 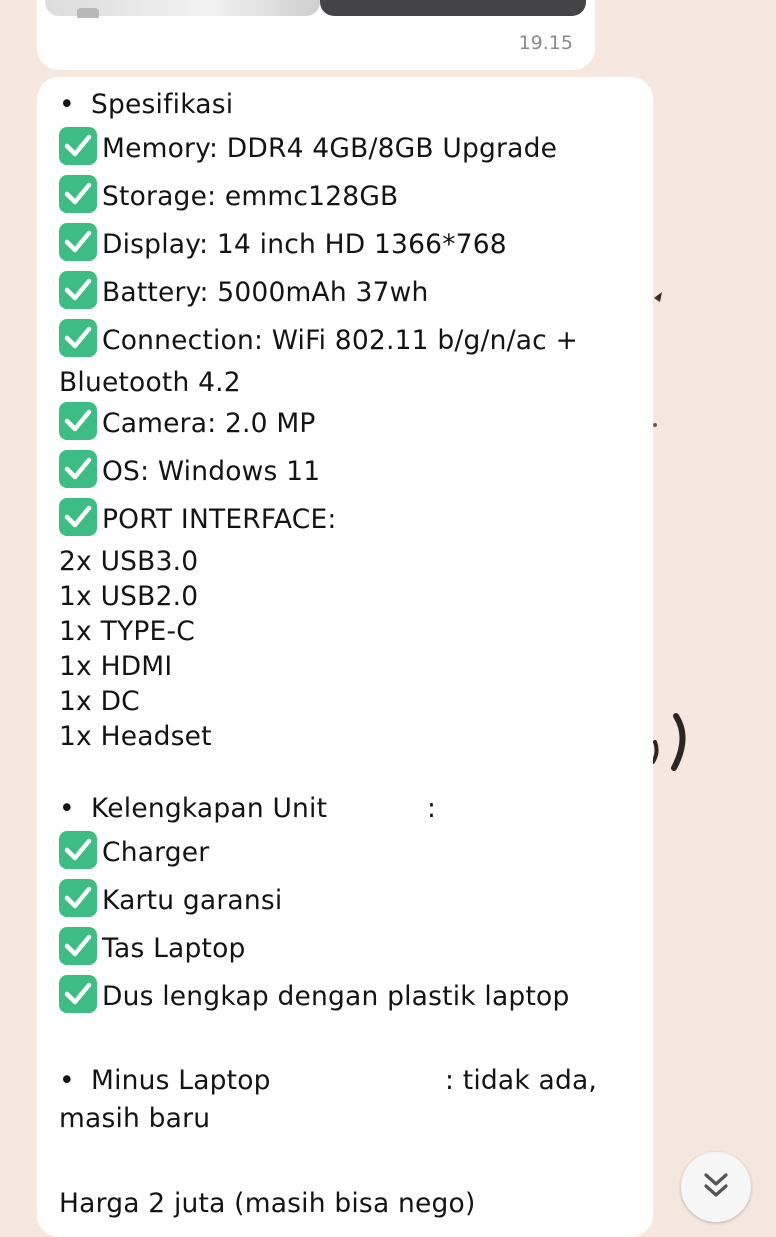 I want to click on list-item: Battery: 5000mAh 37wh, so click(x=356, y=293).